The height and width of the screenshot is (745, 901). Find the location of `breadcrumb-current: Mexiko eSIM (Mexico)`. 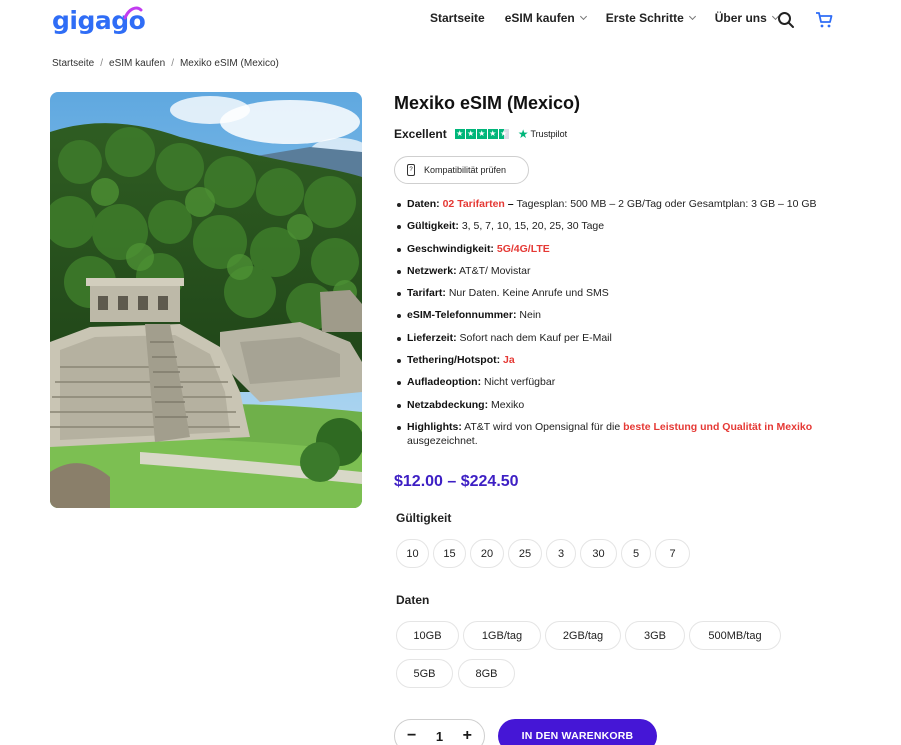

breadcrumb-current: Mexiko eSIM (Mexico) is located at coordinates (229, 63).